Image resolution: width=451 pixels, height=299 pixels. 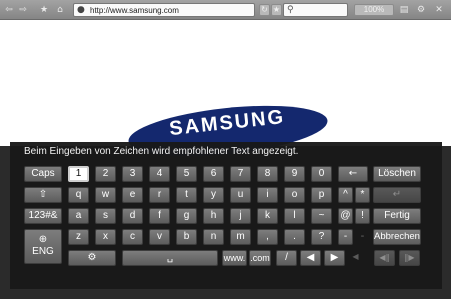 I want to click on key-digit: 8, so click(x=267, y=174).